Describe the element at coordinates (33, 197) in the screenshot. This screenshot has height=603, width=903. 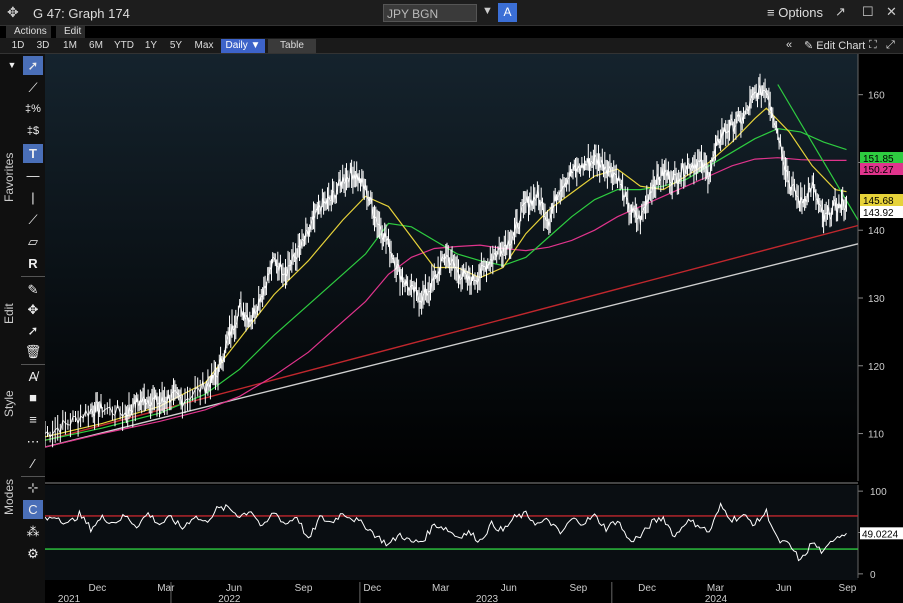
I see `vertical-line-icon: |` at that location.